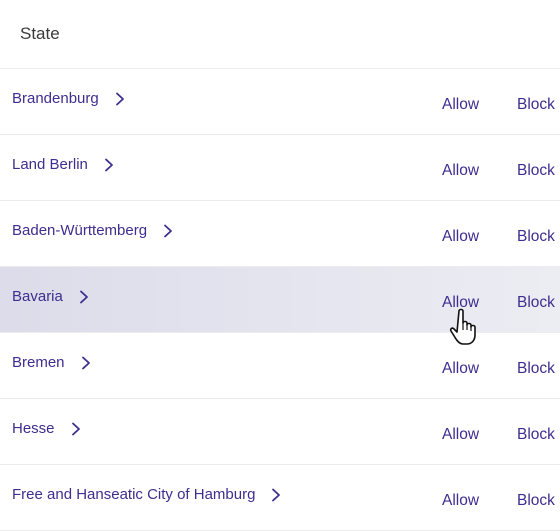 The image size is (560, 531). Describe the element at coordinates (280, 234) in the screenshot. I see `table-row: Baden-Württemberg Allow Block` at that location.